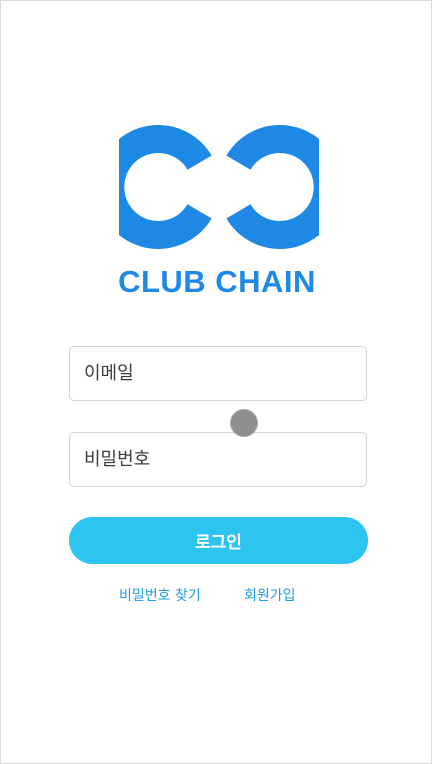  Describe the element at coordinates (160, 595) in the screenshot. I see `find-password-link: 비밀번호 찾기` at that location.